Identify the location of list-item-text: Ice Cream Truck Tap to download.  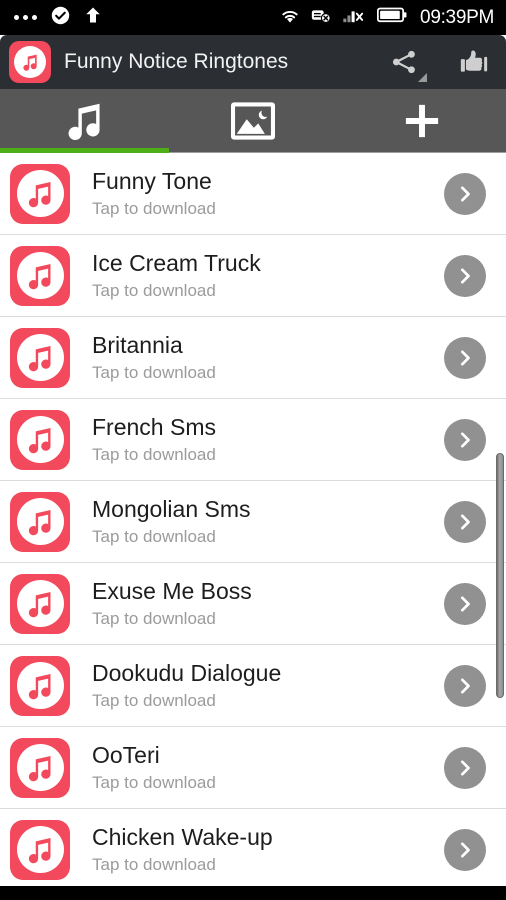
(268, 275).